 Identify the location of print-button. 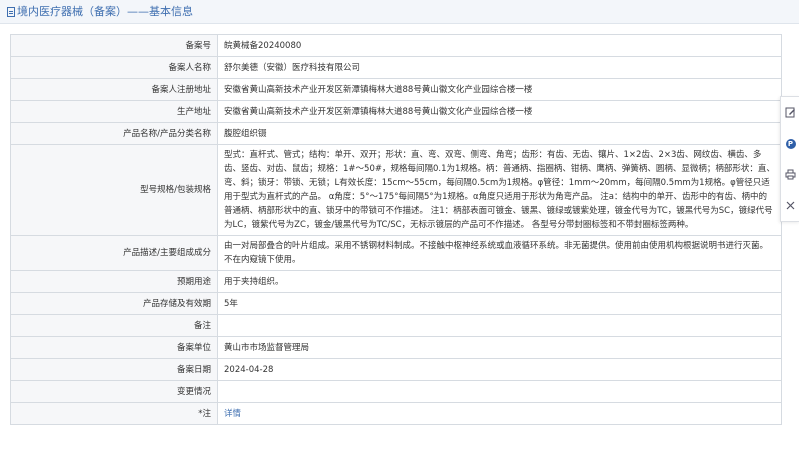
(790, 174).